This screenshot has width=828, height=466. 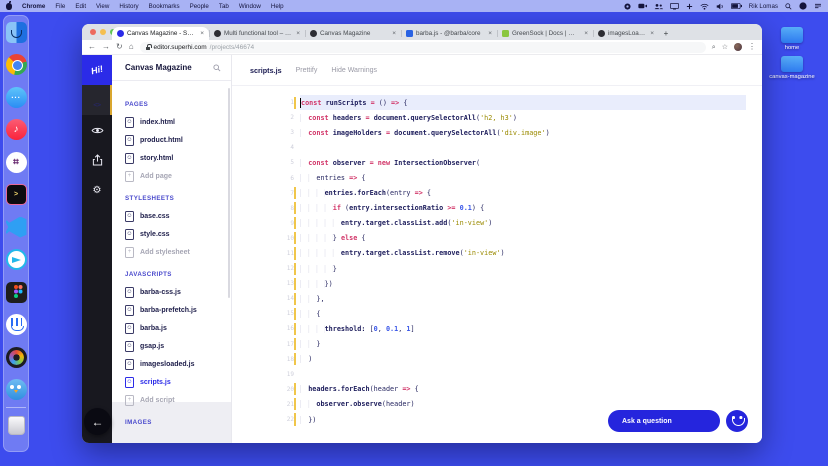 What do you see at coordinates (171, 158) in the screenshot?
I see `file-item-story.html: ☺ story.html` at bounding box center [171, 158].